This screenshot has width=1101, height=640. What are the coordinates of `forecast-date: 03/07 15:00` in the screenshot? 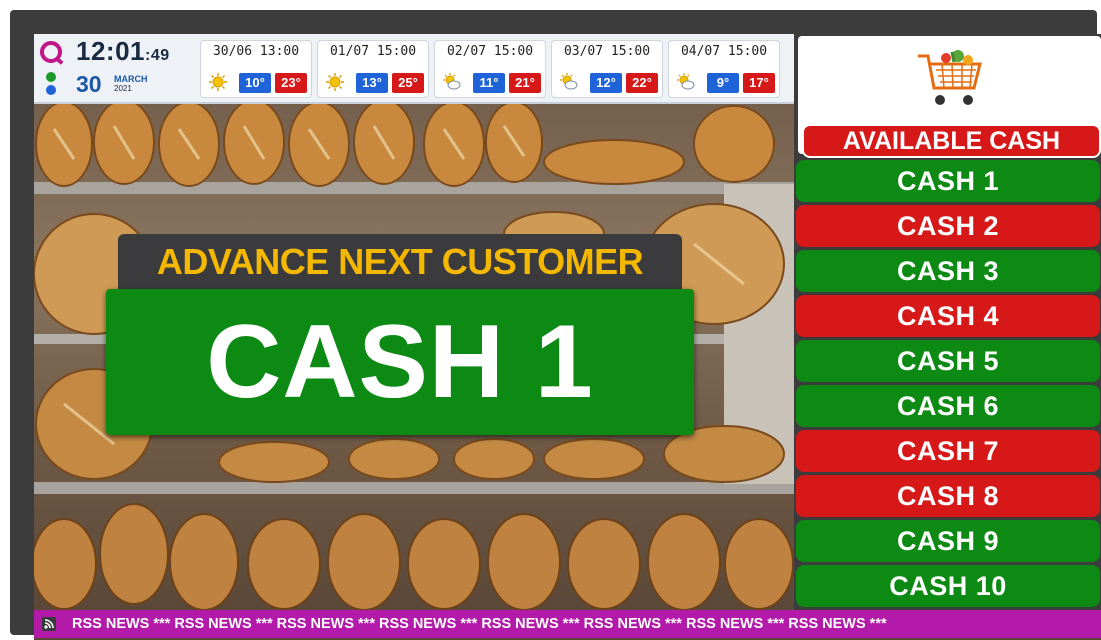 It's located at (607, 51).